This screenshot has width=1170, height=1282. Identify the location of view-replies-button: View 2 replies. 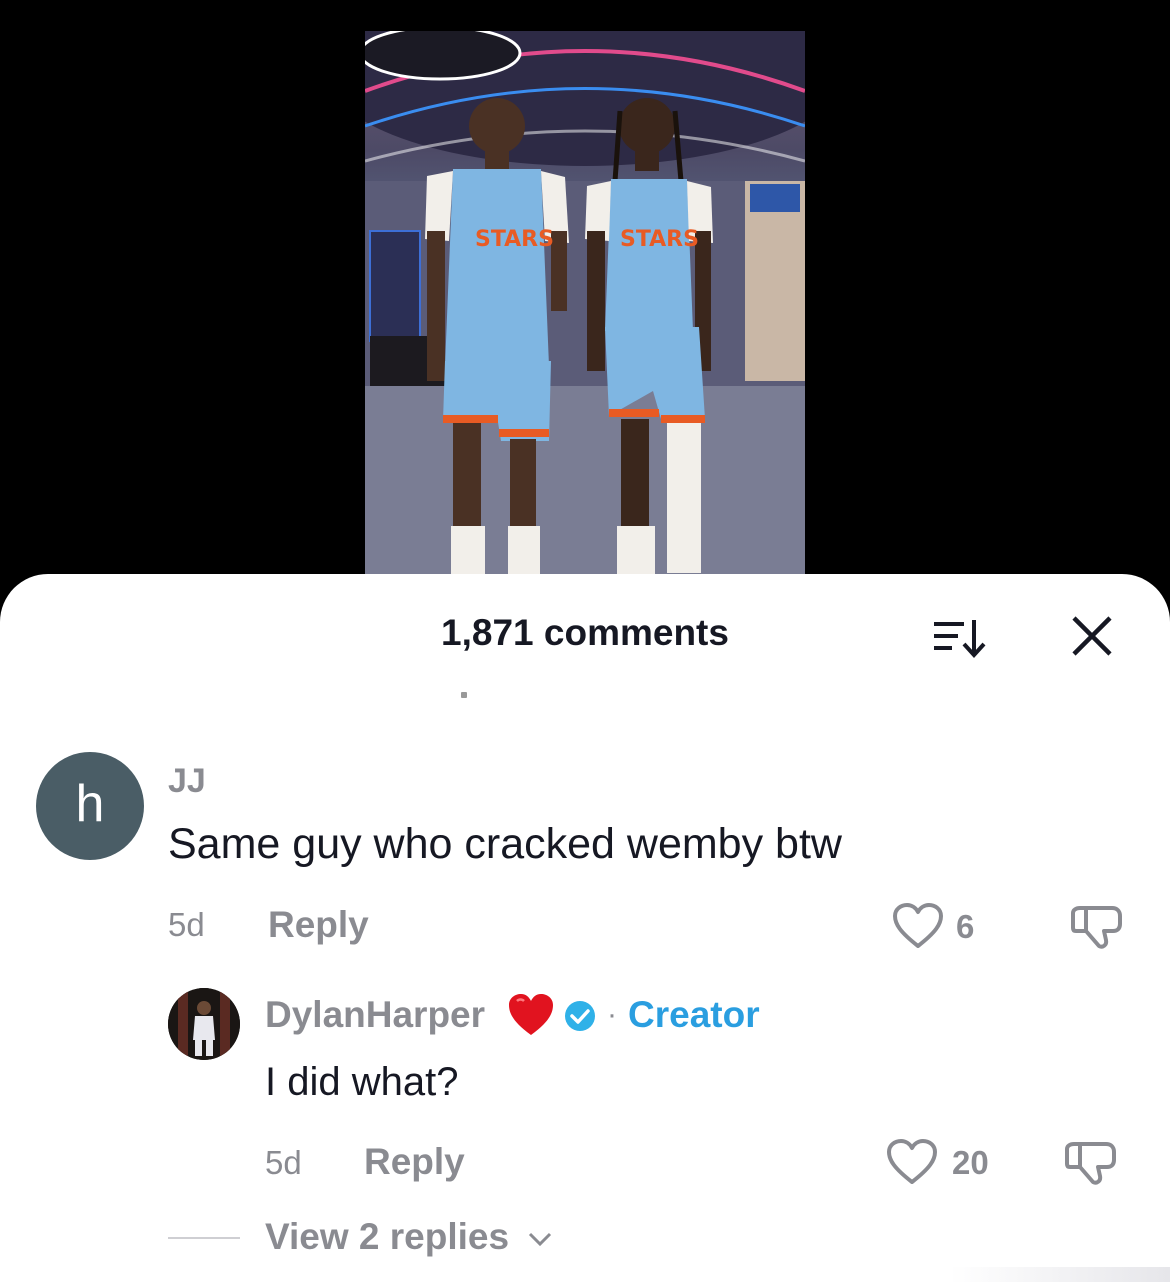
(409, 1237).